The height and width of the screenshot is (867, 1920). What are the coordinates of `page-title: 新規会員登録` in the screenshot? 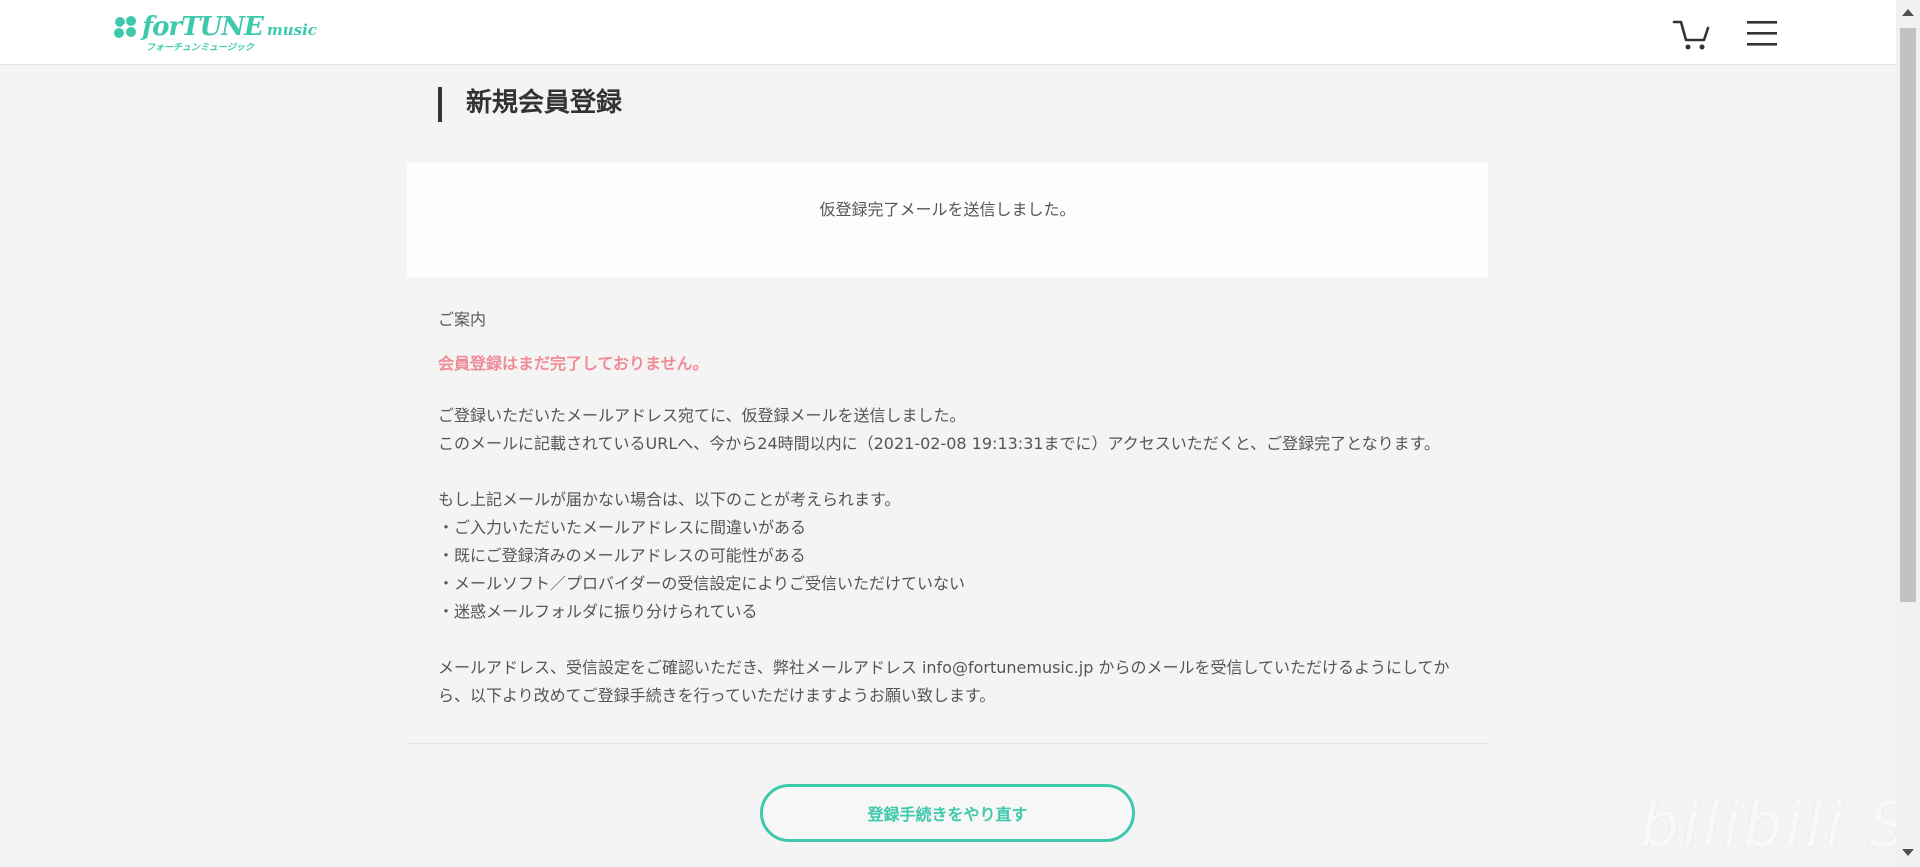 It's located at (544, 103).